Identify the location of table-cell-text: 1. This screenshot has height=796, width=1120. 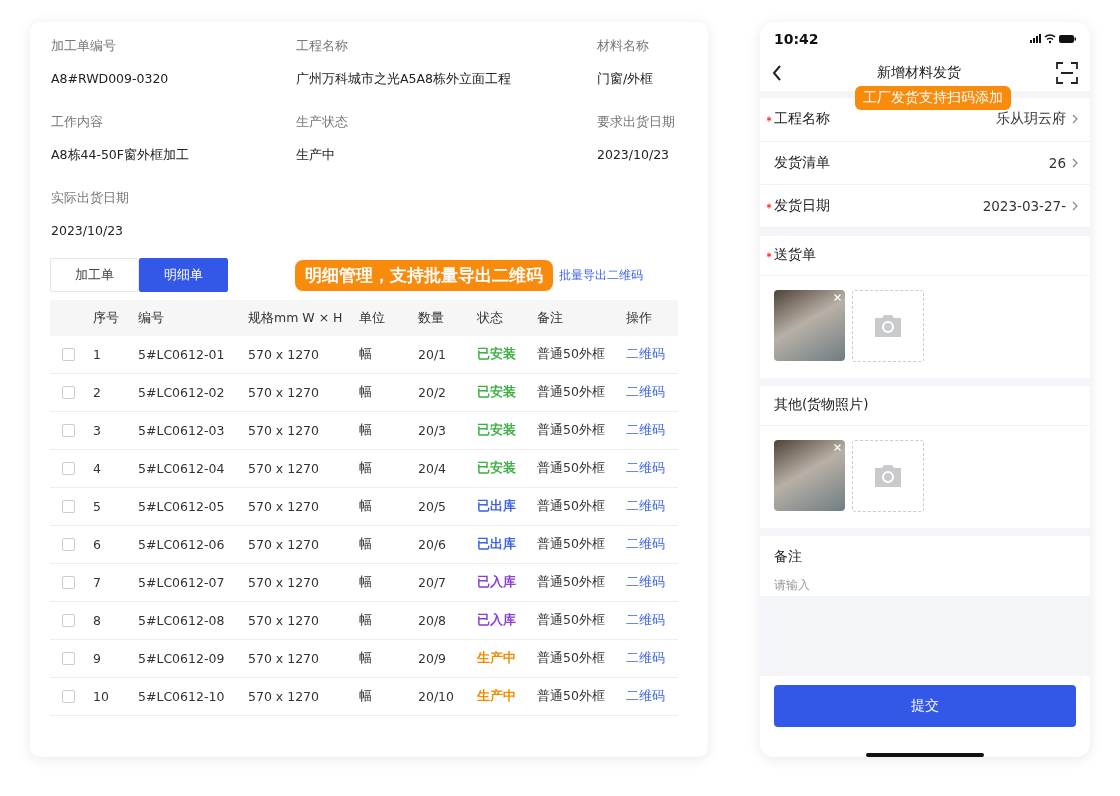
(97, 354).